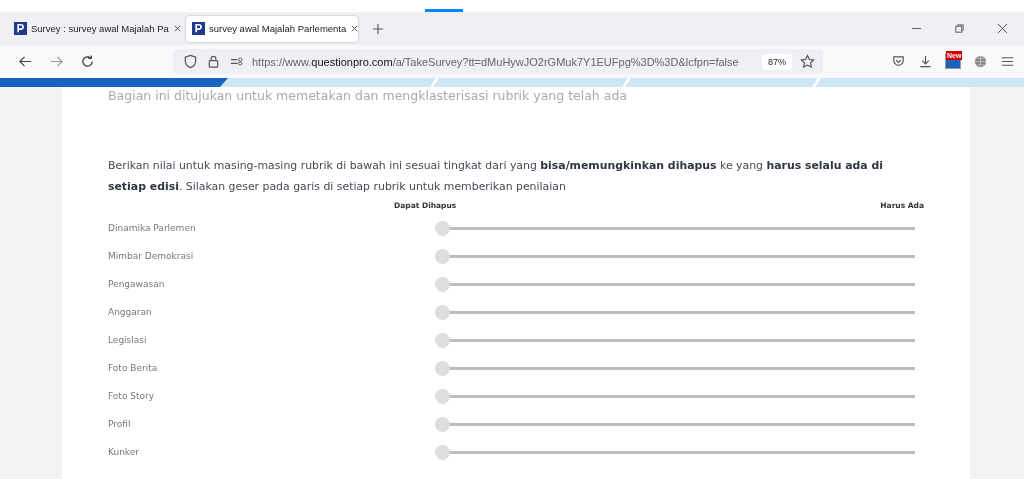 Image resolution: width=1024 pixels, height=479 pixels. Describe the element at coordinates (272, 28) in the screenshot. I see `browser-tab: survey awal Majalah Parlementa` at that location.